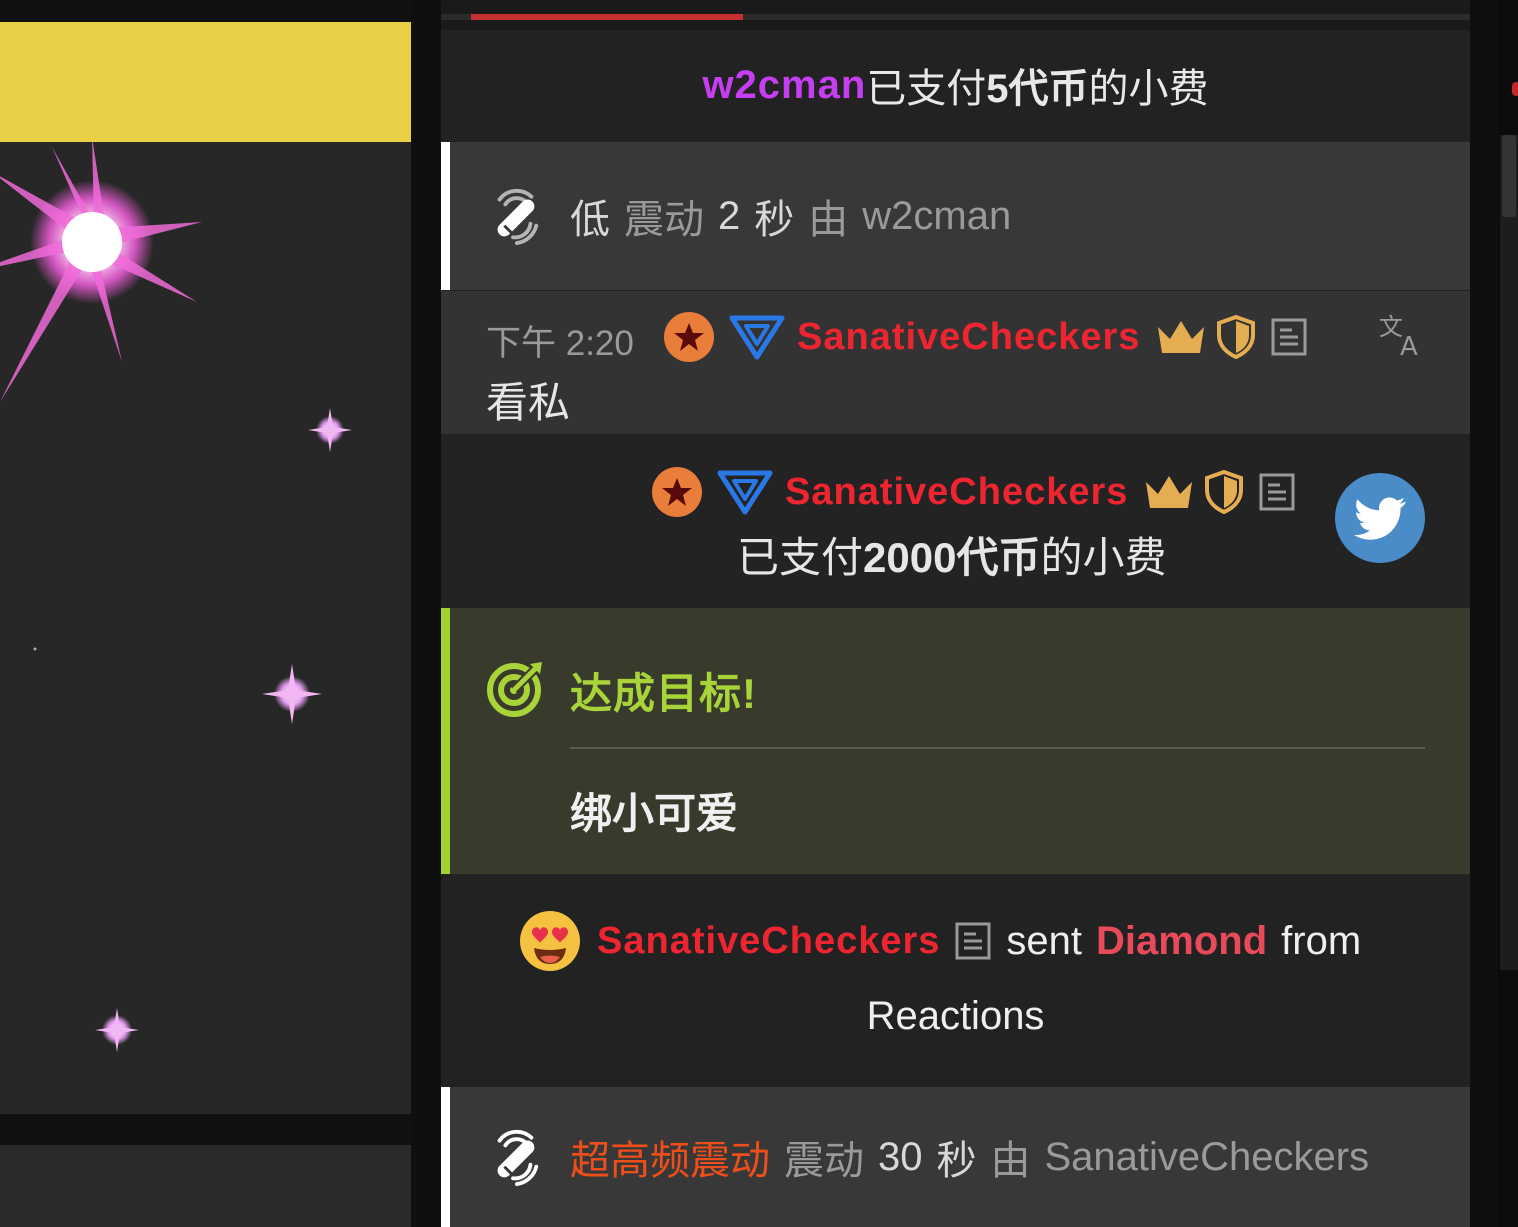 Image resolution: width=1518 pixels, height=1227 pixels. I want to click on tip-paid-text: 已支付2000代币的小费, so click(951, 554).